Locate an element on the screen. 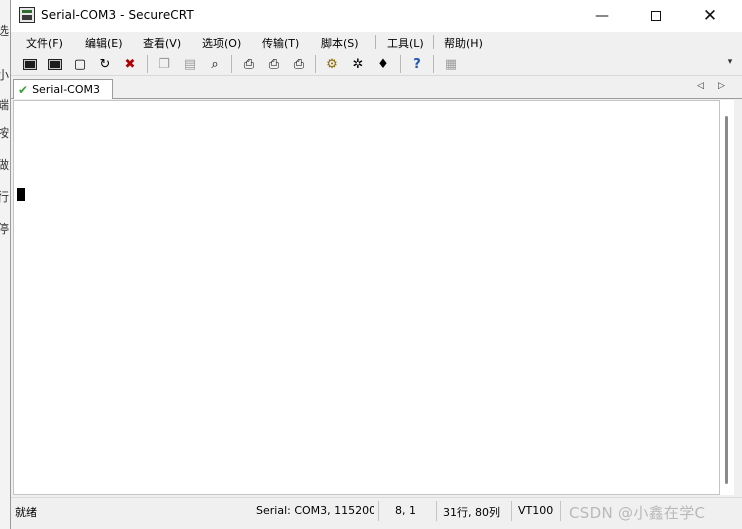  csdn-watermark: CSDN @小鑫在学C is located at coordinates (637, 513).